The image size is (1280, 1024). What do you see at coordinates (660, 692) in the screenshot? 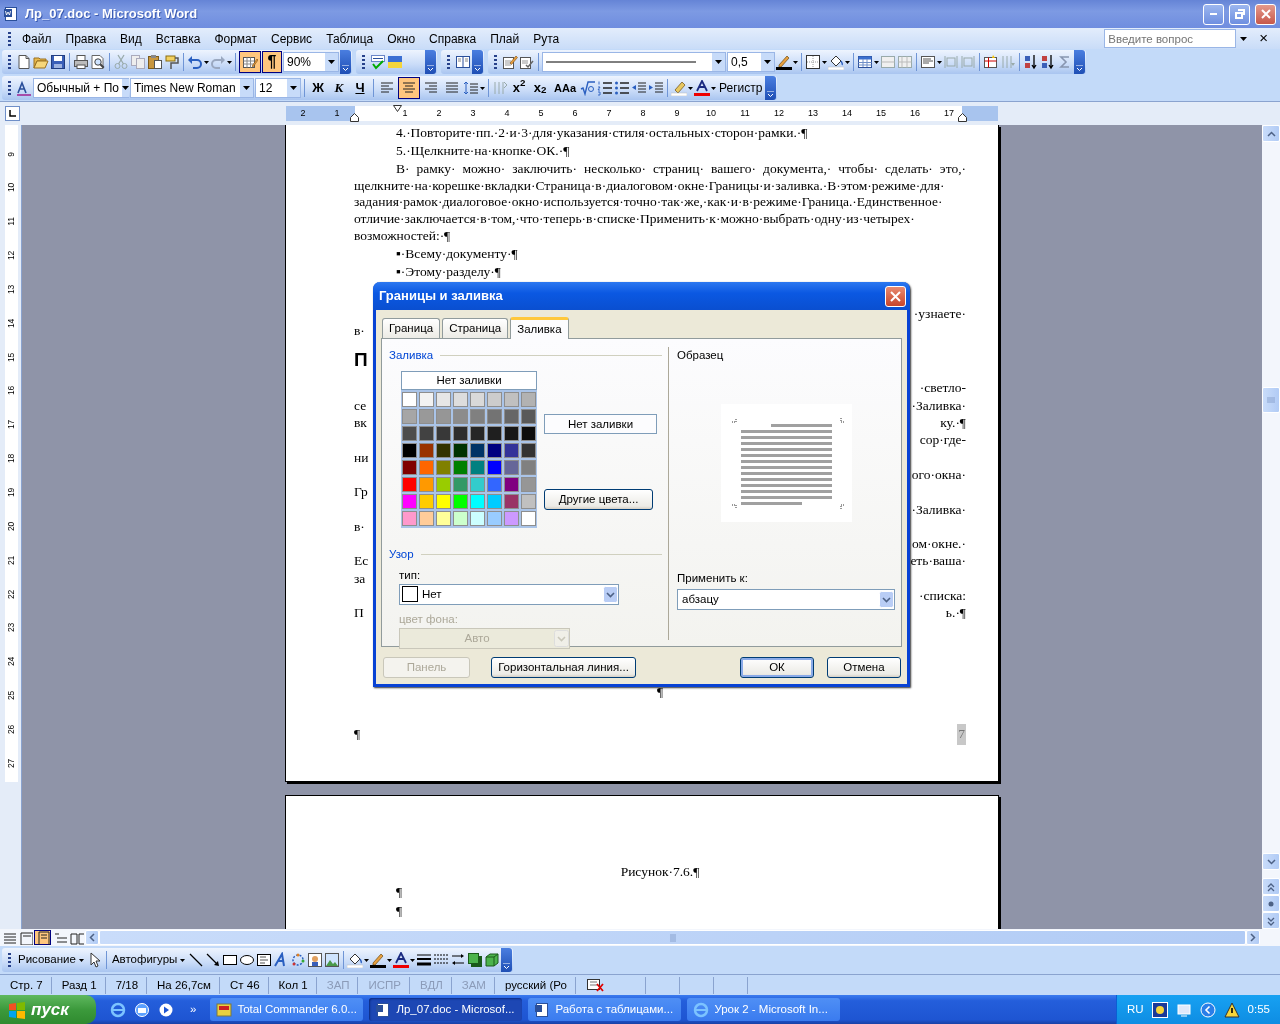
I see `paragraph-mark: ¶` at bounding box center [660, 692].